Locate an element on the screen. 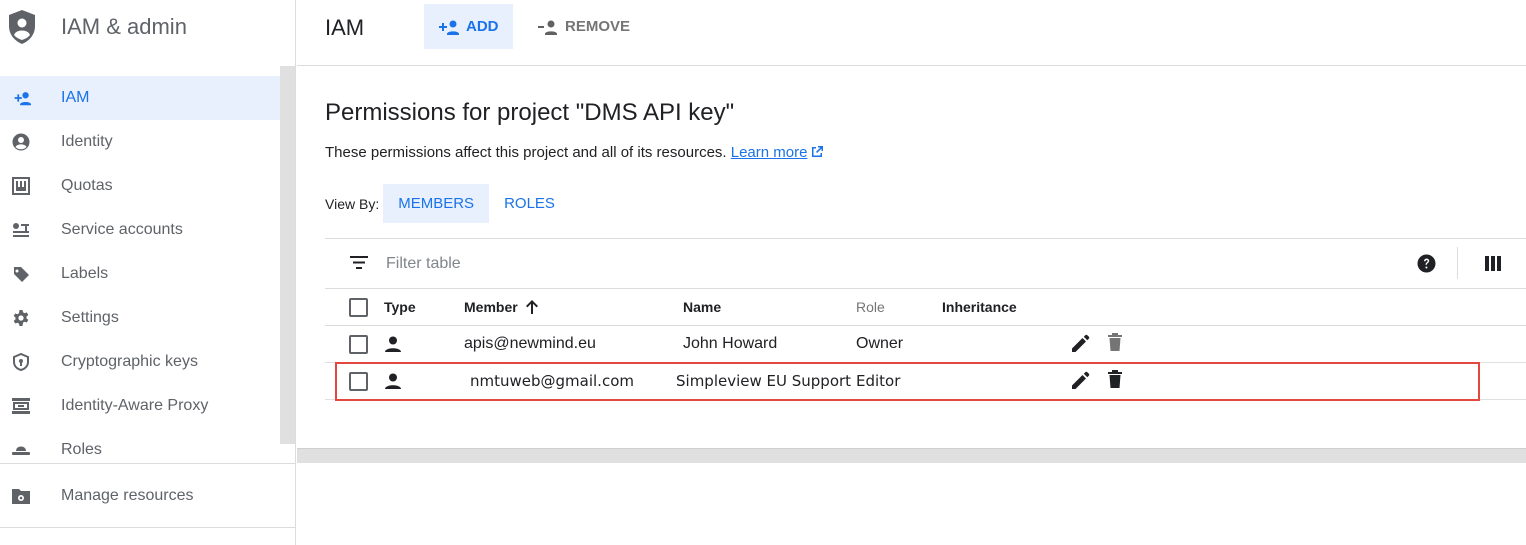 The image size is (1526, 545). sidebar-item-label: Settings is located at coordinates (90, 317).